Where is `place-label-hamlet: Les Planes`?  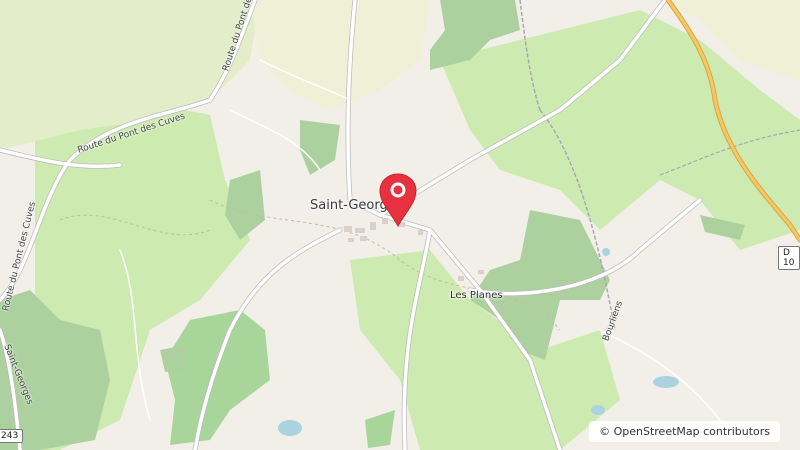 place-label-hamlet: Les Planes is located at coordinates (476, 295).